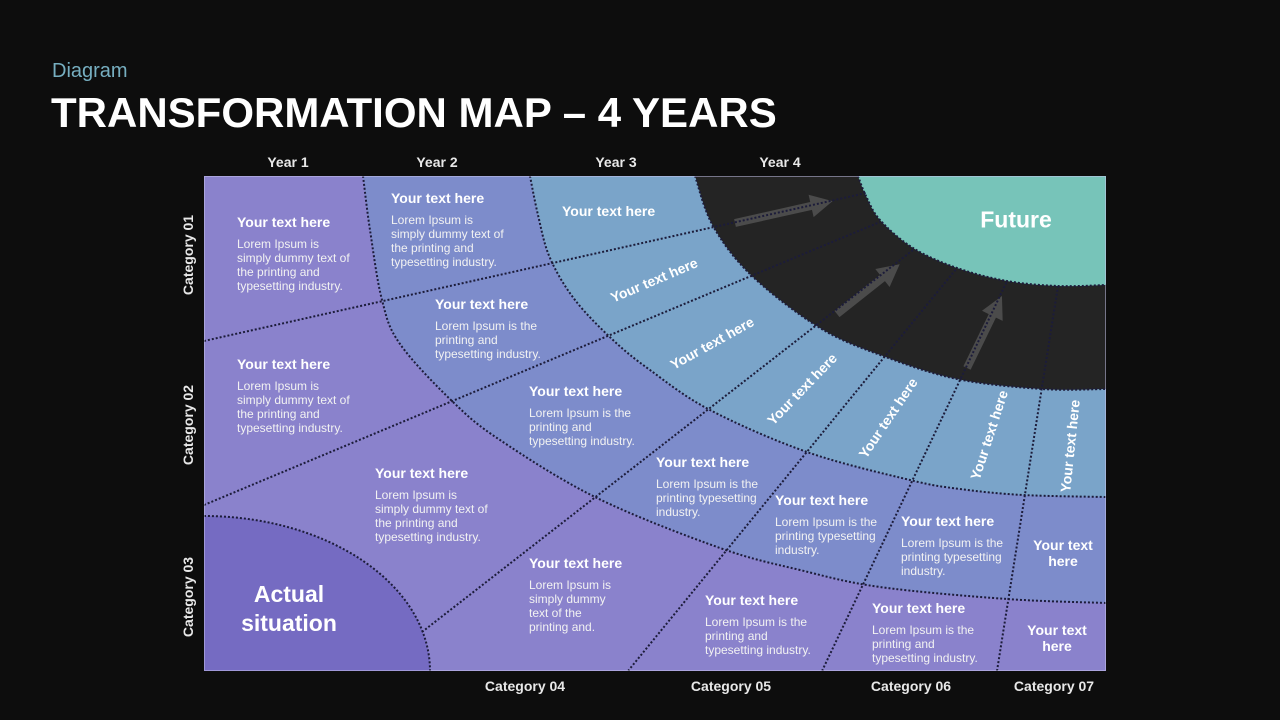 The width and height of the screenshot is (1280, 720). What do you see at coordinates (289, 608) in the screenshot?
I see `actual-situation-label: Actual situation` at bounding box center [289, 608].